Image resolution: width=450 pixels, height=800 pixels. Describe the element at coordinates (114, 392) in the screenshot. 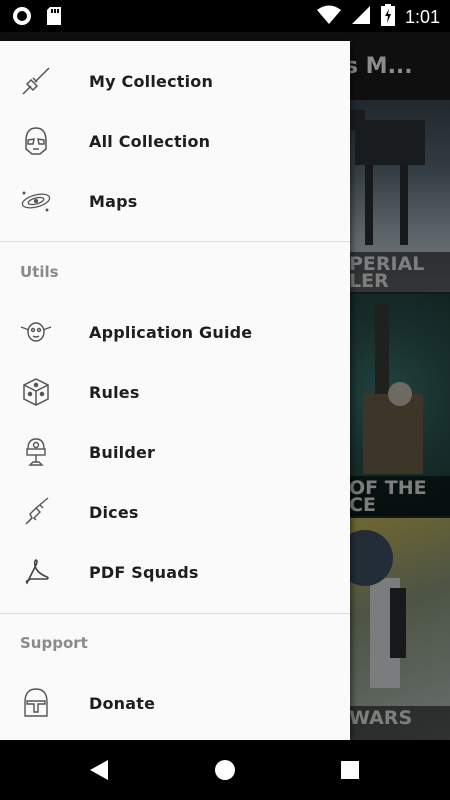

I see `drawer-item-label: Rules` at that location.